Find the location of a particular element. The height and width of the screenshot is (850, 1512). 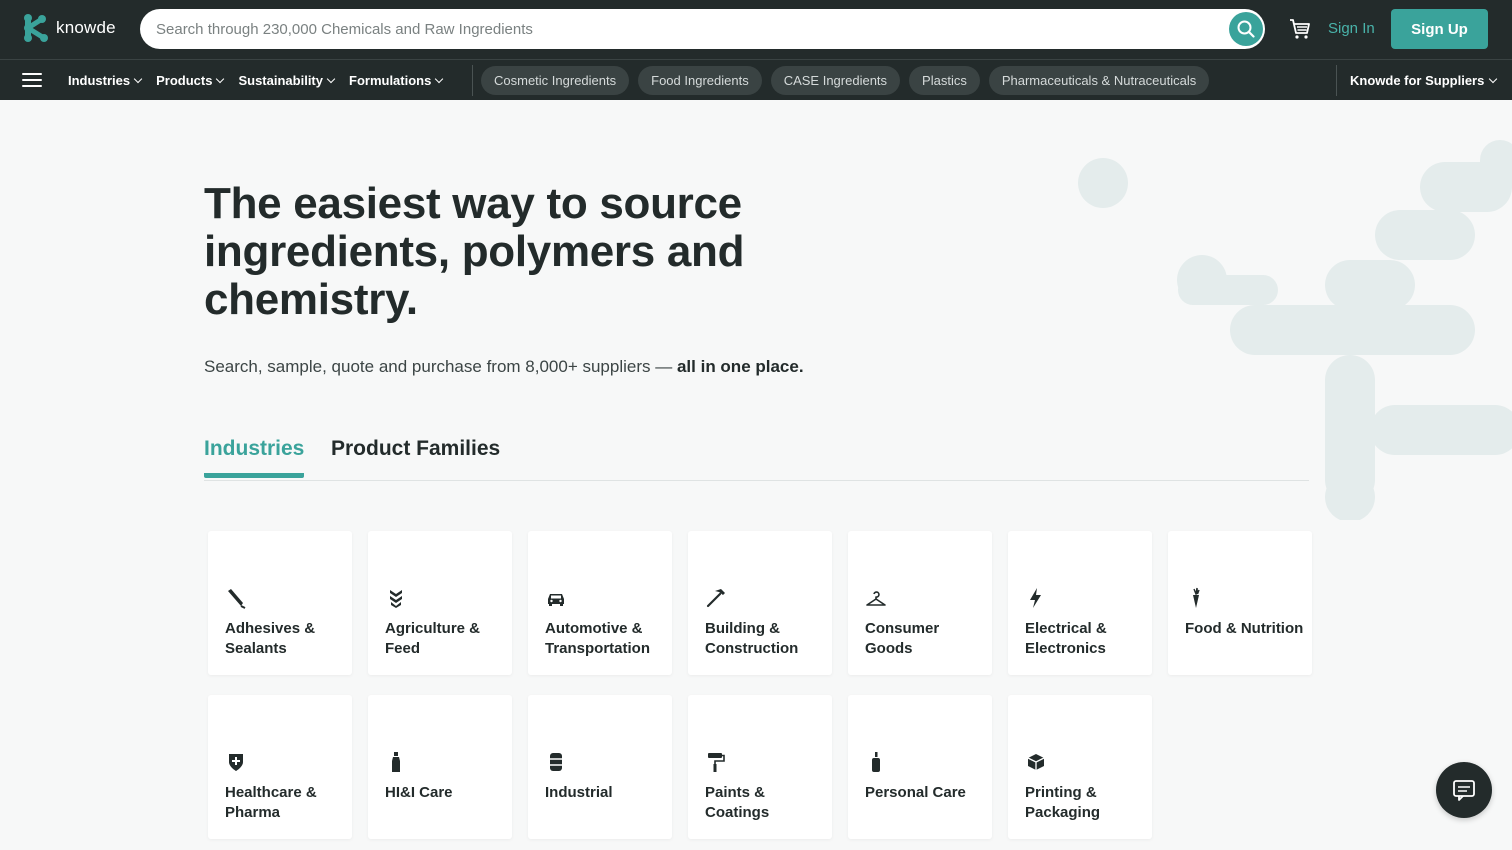

cart-button is located at coordinates (1300, 31).